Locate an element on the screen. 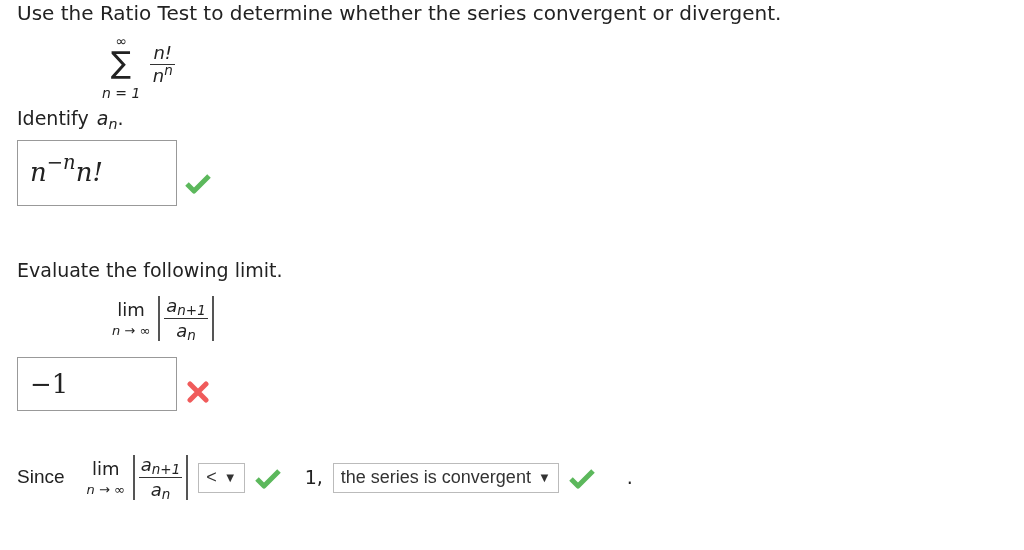  answer-field: −1 is located at coordinates (97, 384).